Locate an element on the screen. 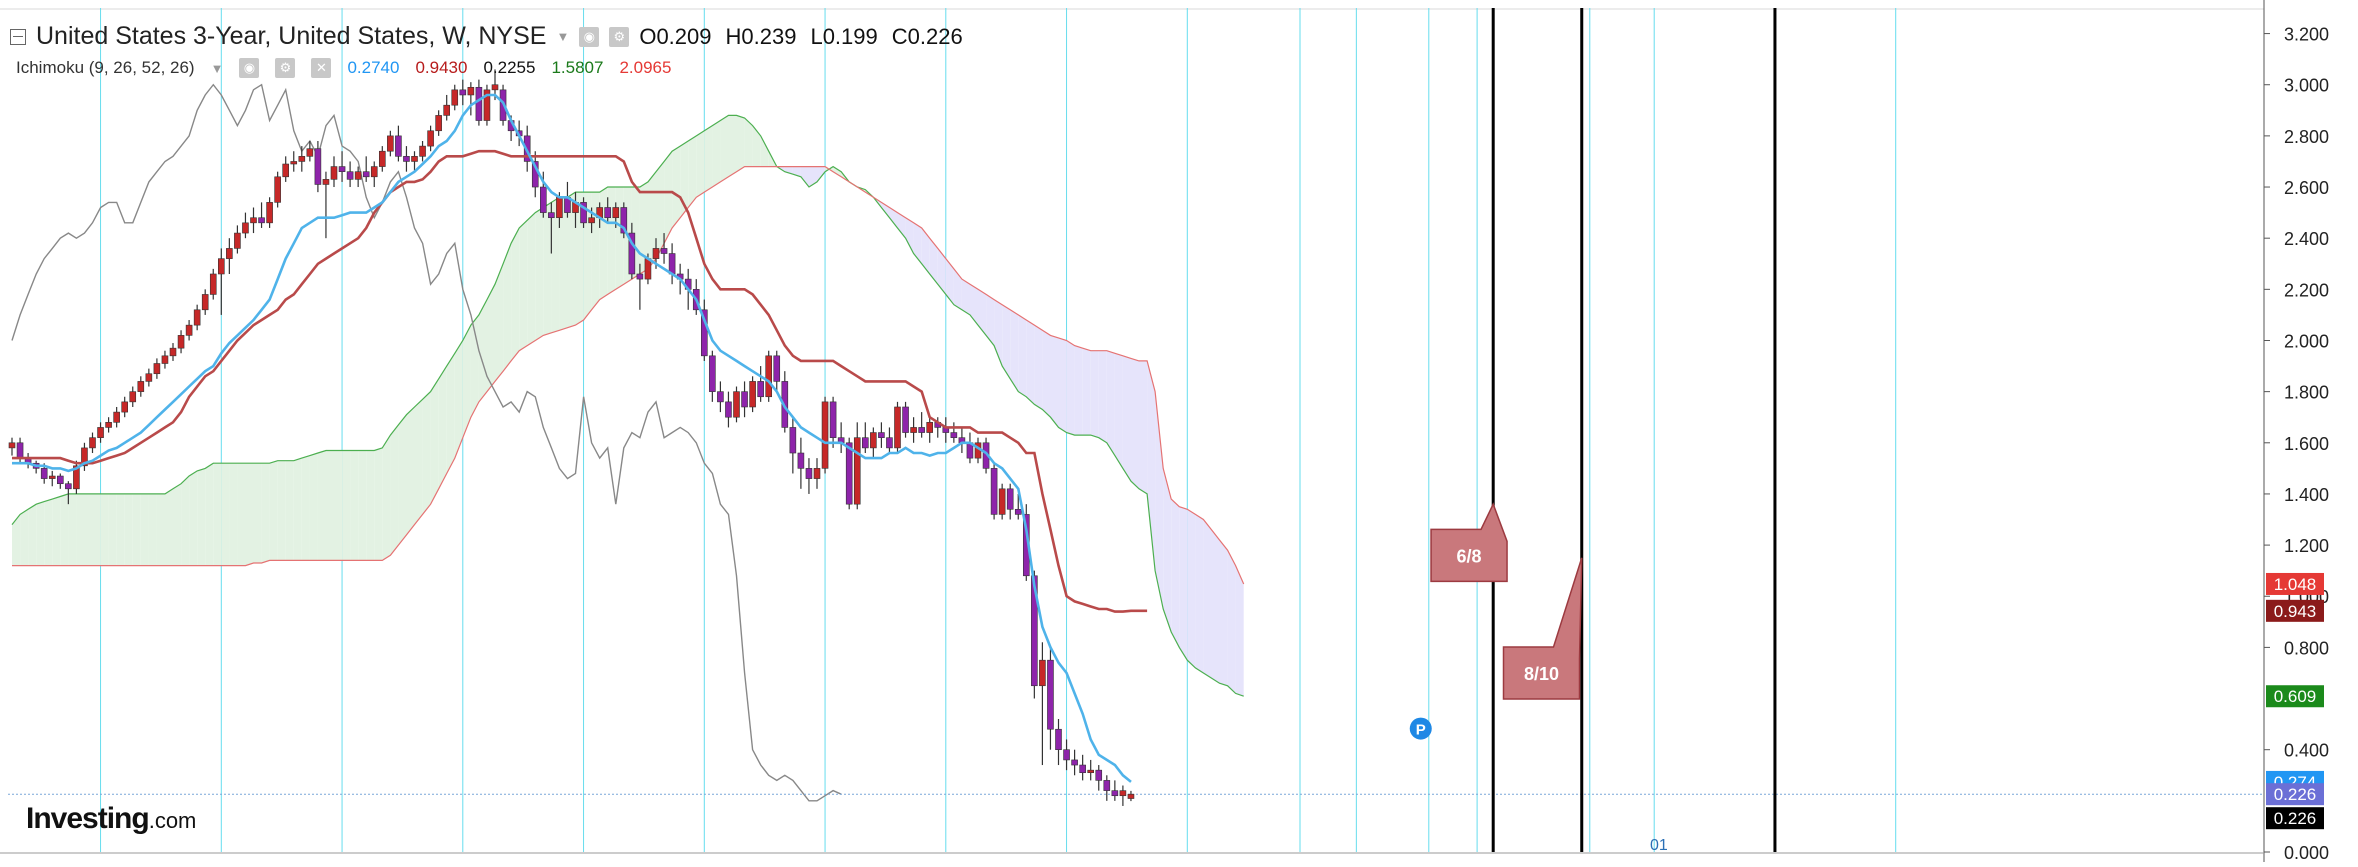 The width and height of the screenshot is (2358, 867). logo-suffix: .com is located at coordinates (172, 820).